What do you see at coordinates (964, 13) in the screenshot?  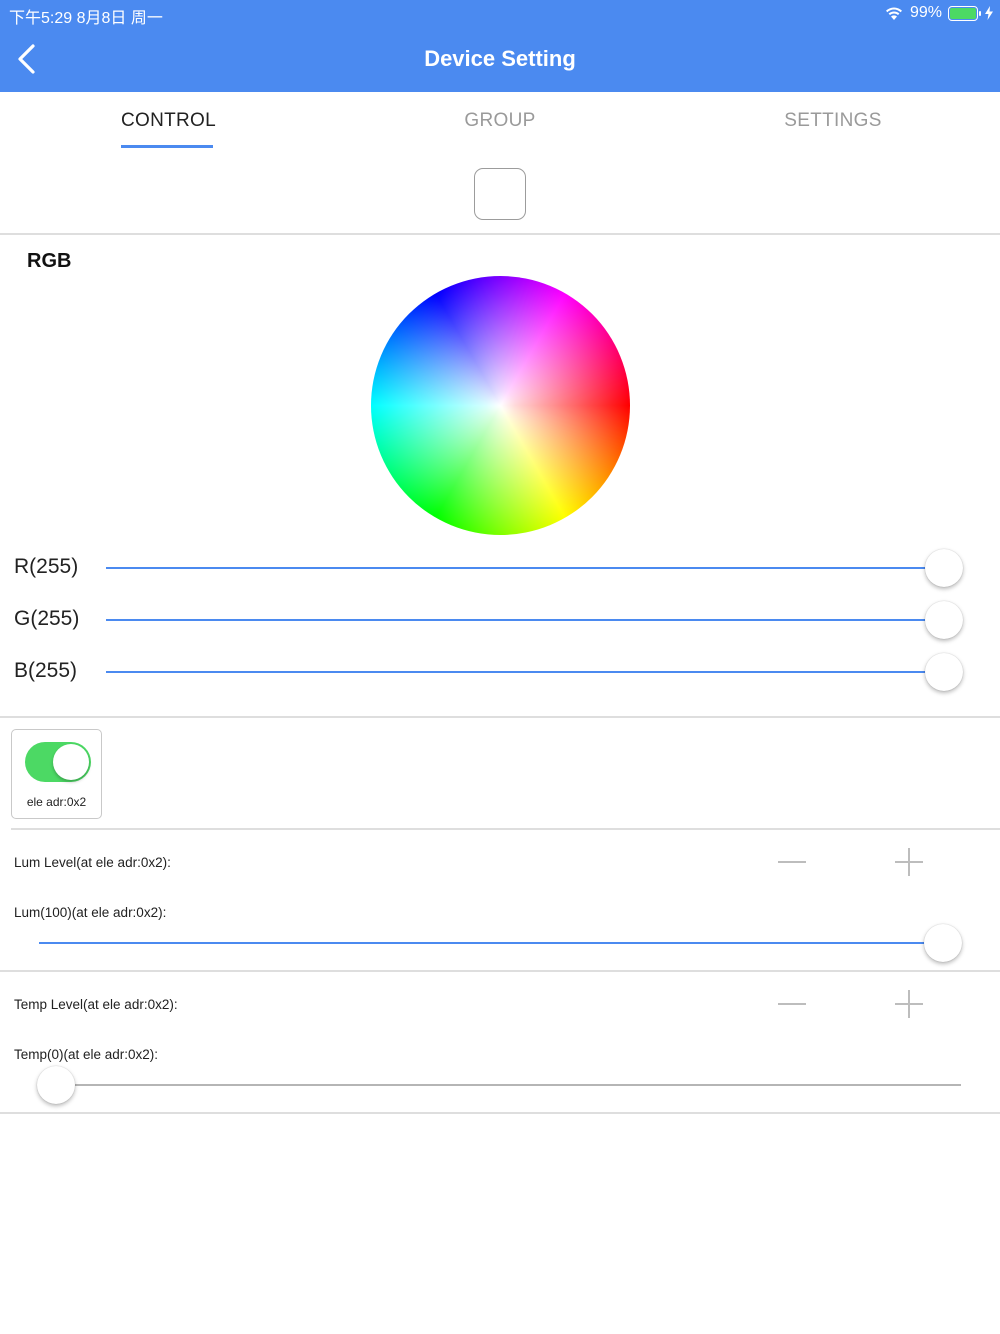 I see `battery-icon` at bounding box center [964, 13].